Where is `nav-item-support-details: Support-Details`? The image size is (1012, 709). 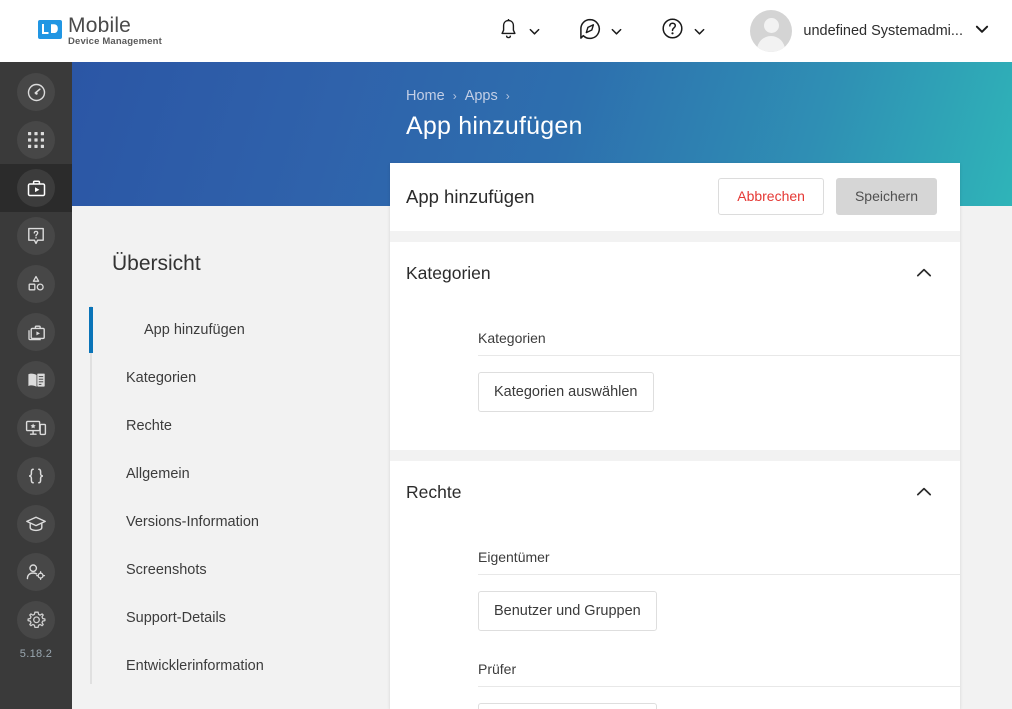
nav-item-support-details: Support-Details is located at coordinates (240, 618).